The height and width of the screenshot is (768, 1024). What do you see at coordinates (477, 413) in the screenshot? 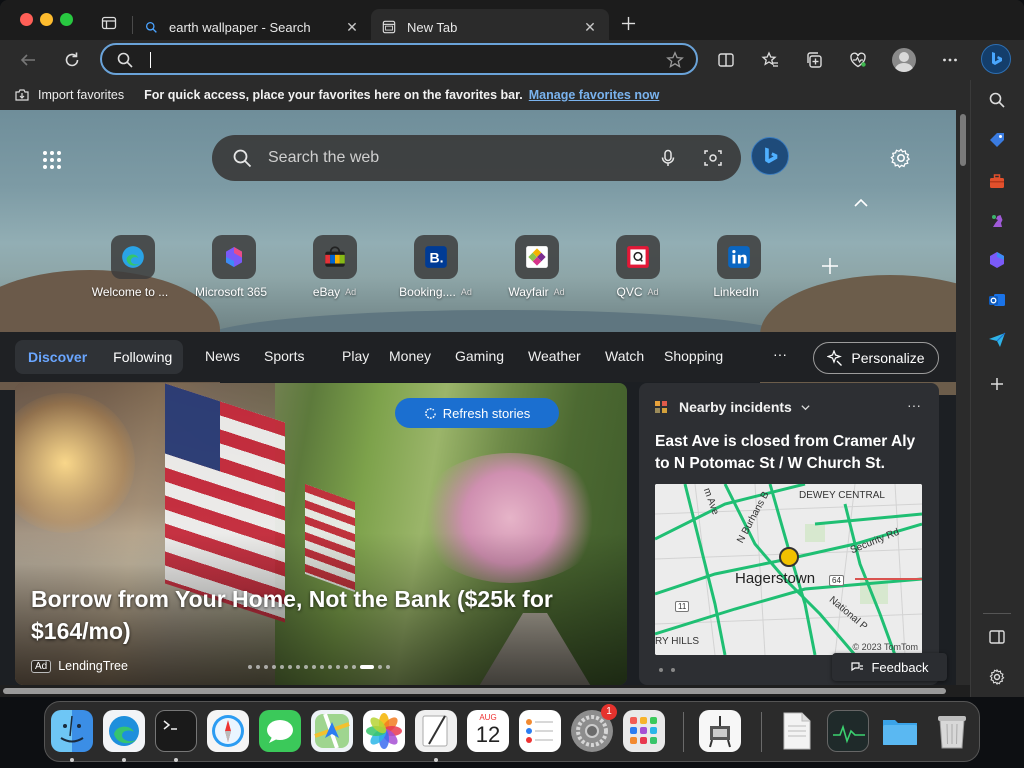
I see `refresh-stories-button: Refresh stories` at bounding box center [477, 413].